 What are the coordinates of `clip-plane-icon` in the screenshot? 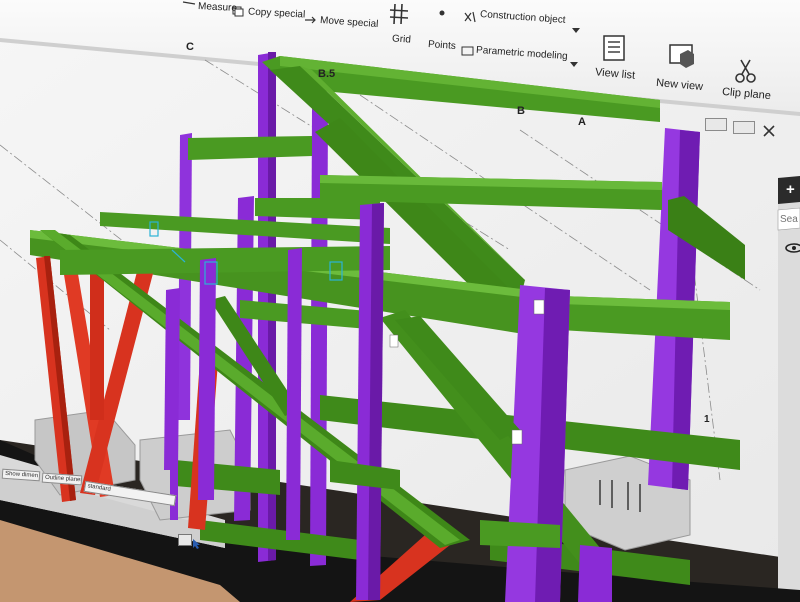 It's located at (746, 71).